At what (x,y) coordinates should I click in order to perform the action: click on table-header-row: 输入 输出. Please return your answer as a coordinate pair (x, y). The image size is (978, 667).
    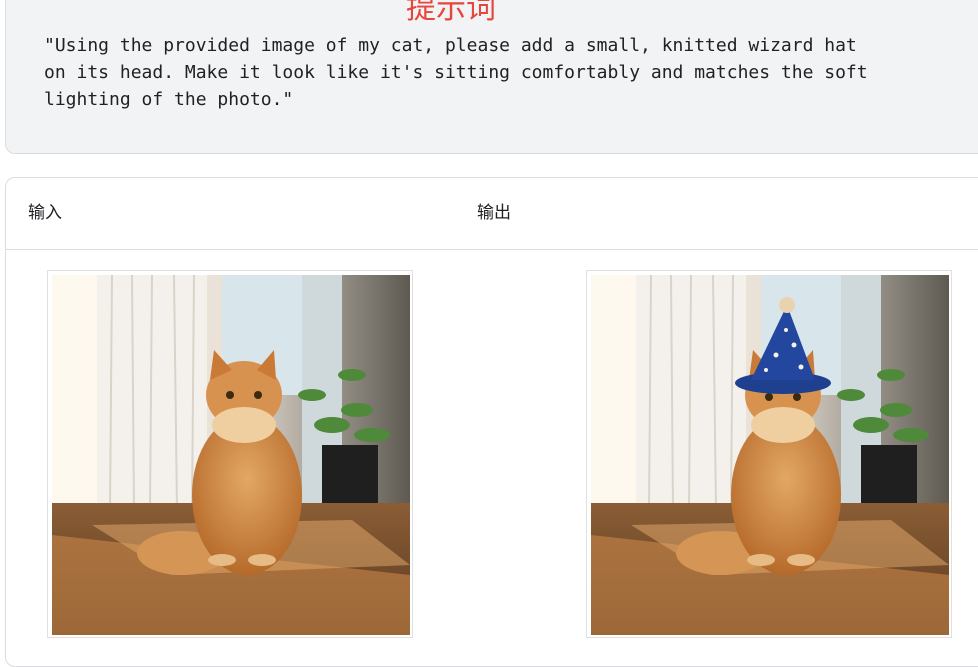
    Looking at the image, I should click on (492, 214).